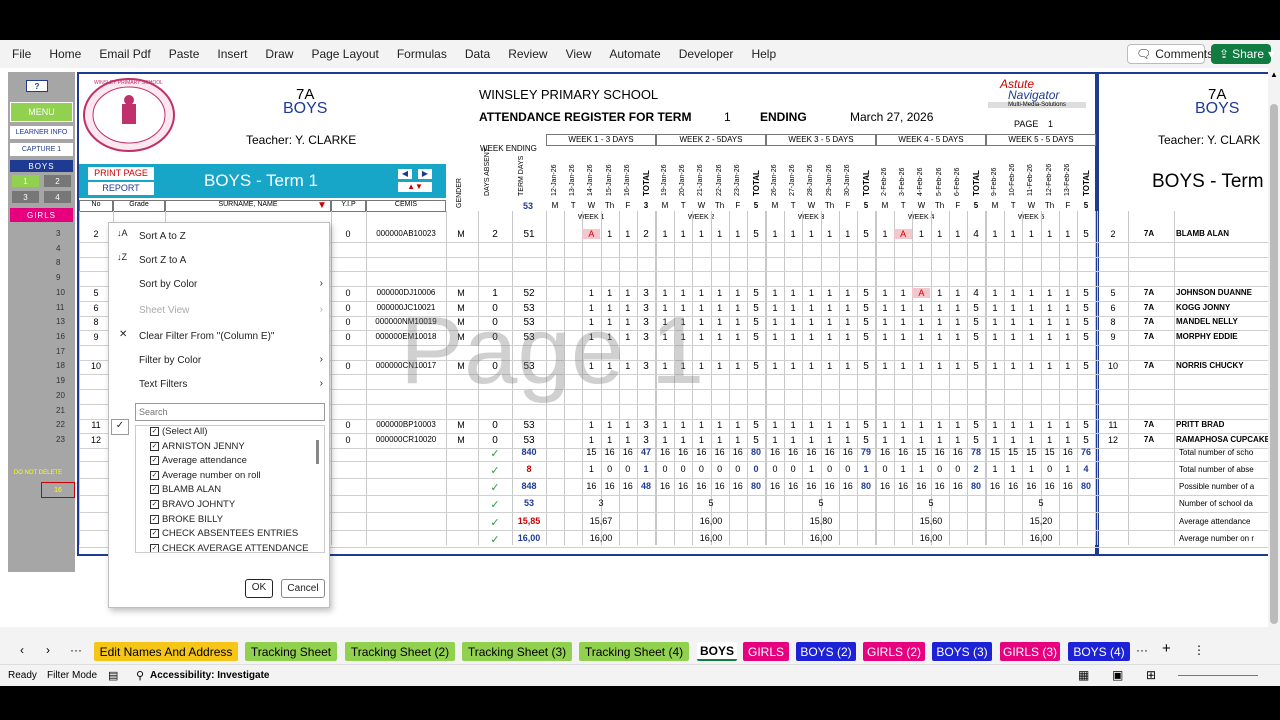 The width and height of the screenshot is (1280, 720). What do you see at coordinates (185, 489) in the screenshot?
I see `filter-list-item: ✓ BLAMB ALAN` at bounding box center [185, 489].